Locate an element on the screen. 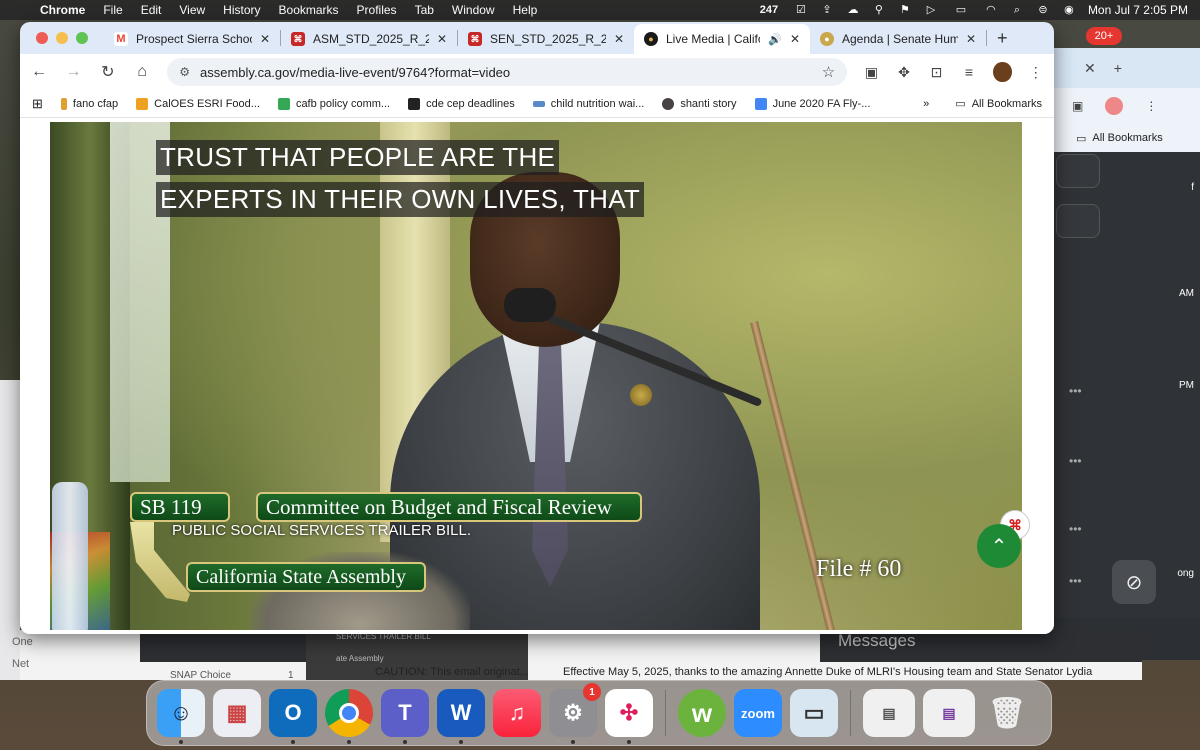 Image resolution: width=1200 pixels, height=750 pixels. speaker-icon: 🔊 is located at coordinates (775, 39).